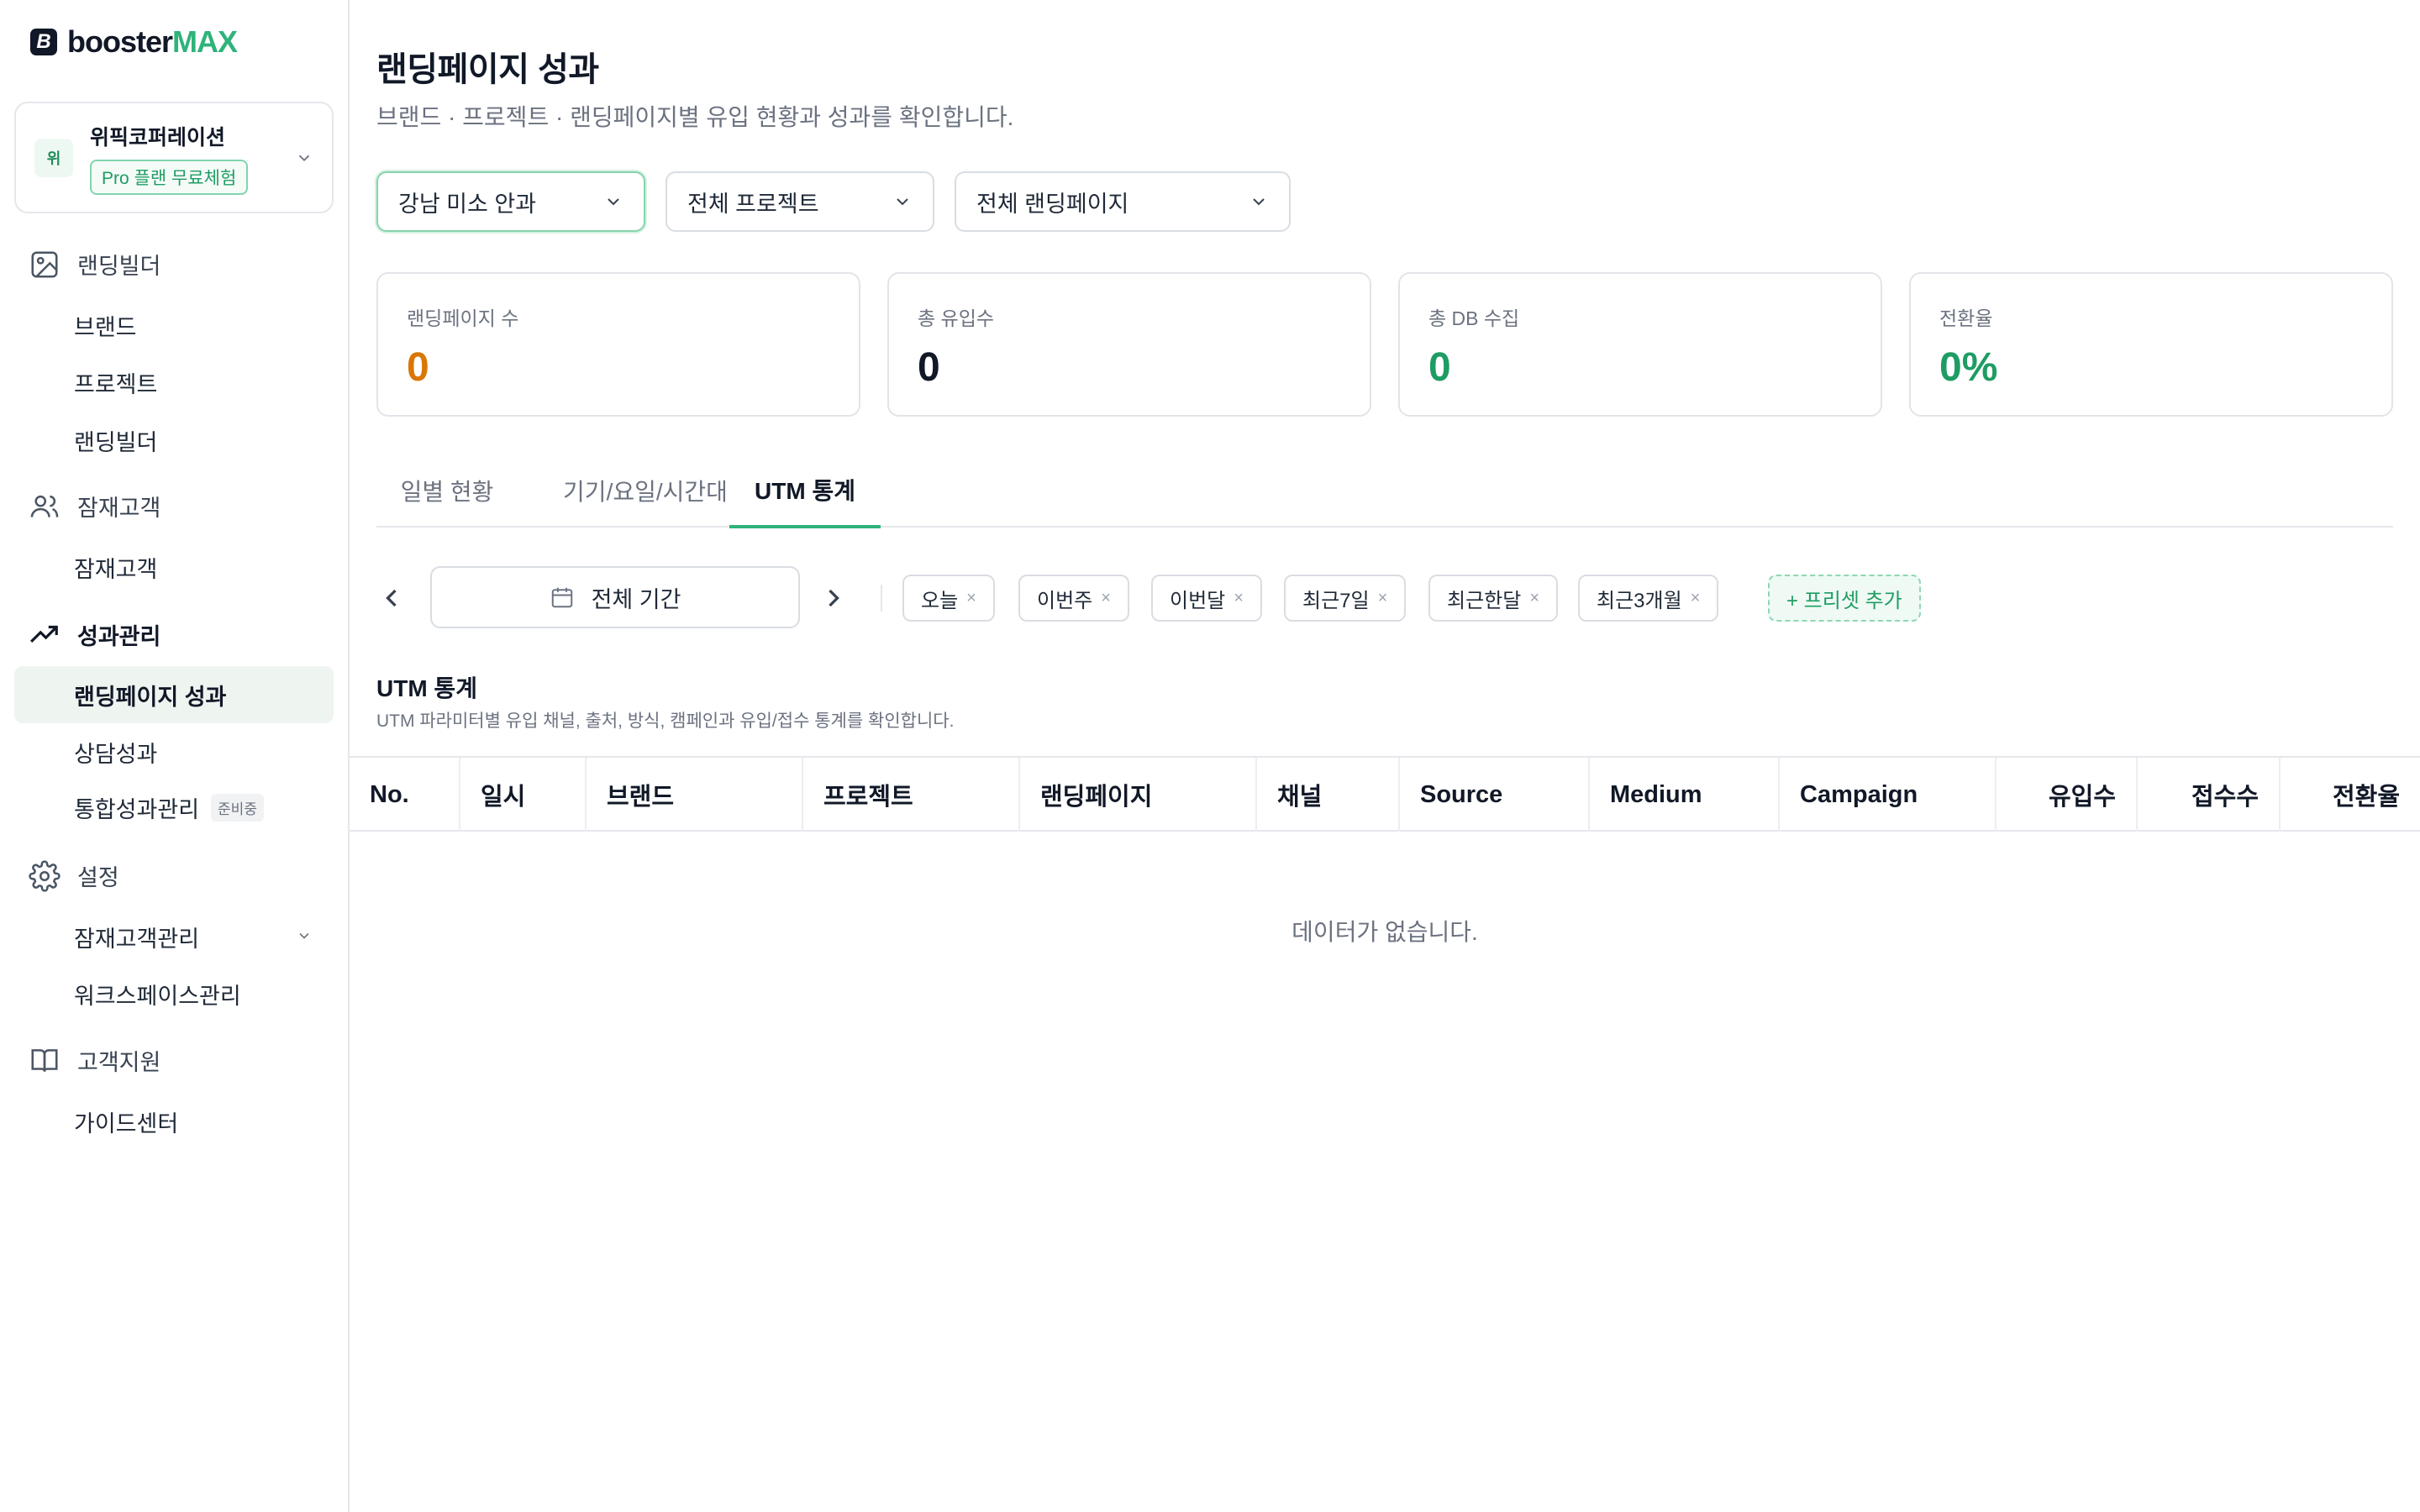 The image size is (2420, 1512). Describe the element at coordinates (119, 508) in the screenshot. I see `nav-section-label: 잠재고객` at that location.